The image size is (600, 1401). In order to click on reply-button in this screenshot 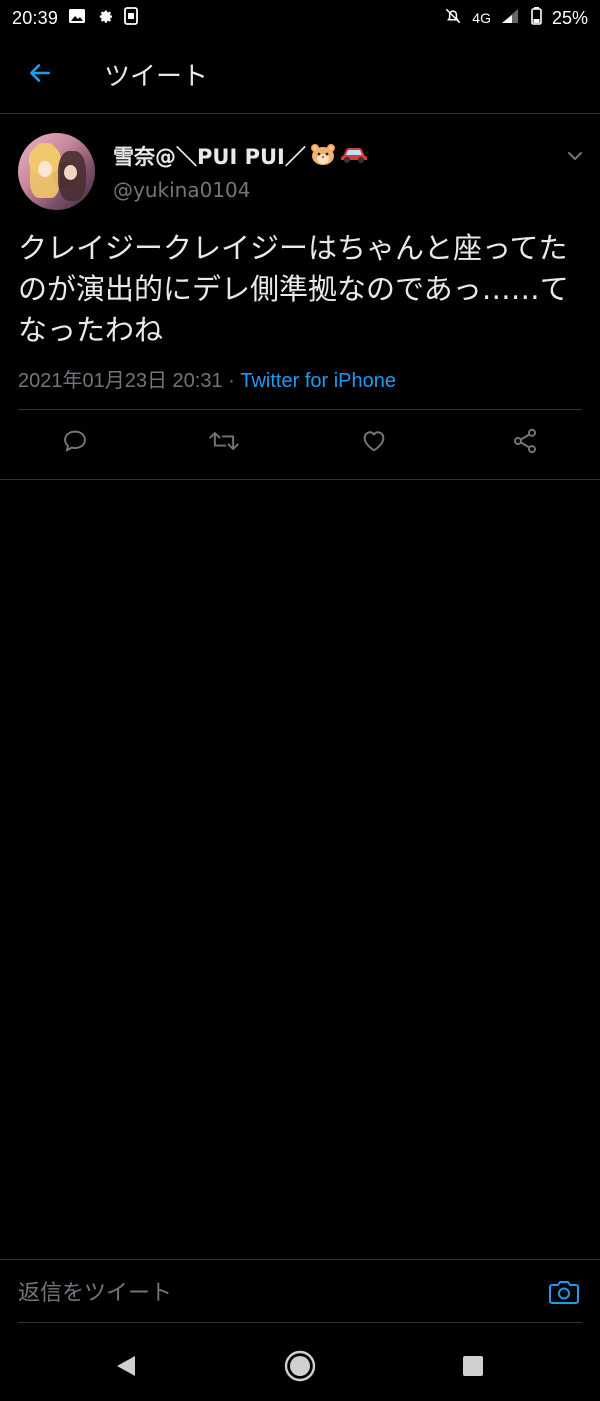, I will do `click(75, 443)`.